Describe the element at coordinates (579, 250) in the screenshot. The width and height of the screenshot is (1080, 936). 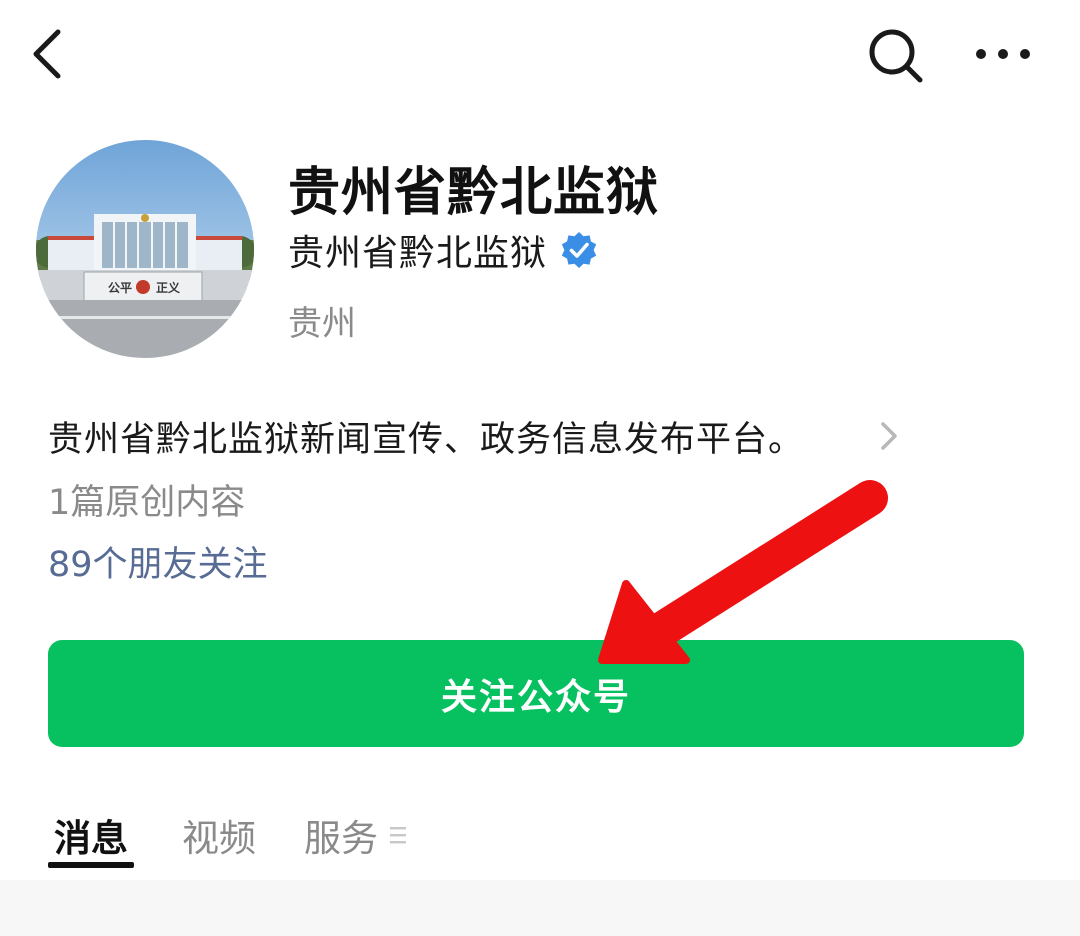
I see `verified-badge-icon` at that location.